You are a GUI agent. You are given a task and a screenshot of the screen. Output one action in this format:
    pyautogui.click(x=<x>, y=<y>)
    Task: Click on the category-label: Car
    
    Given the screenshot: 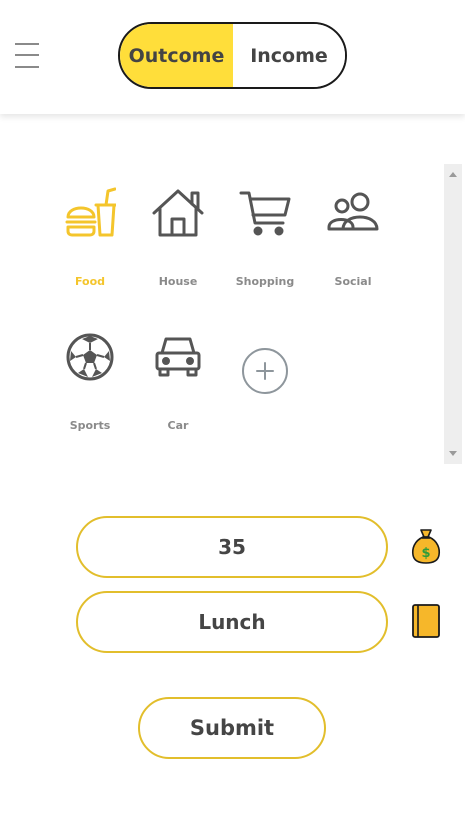 What is the action you would take?
    pyautogui.click(x=178, y=425)
    